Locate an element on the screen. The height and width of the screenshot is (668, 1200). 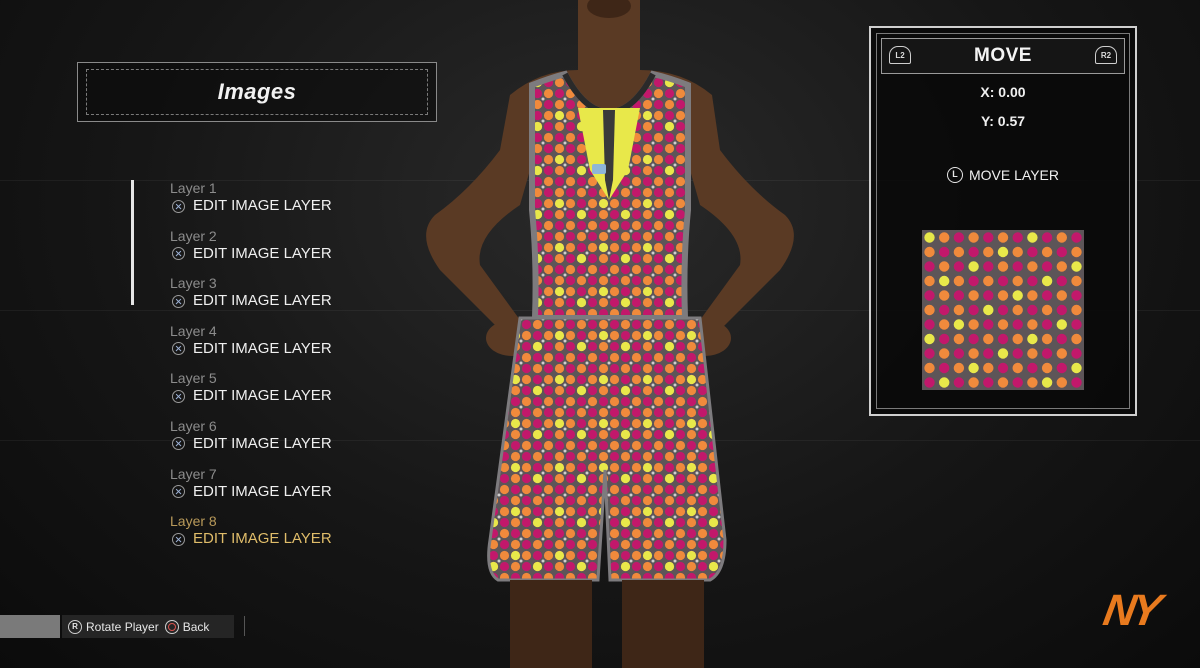
circle-button-icon is located at coordinates (171, 626).